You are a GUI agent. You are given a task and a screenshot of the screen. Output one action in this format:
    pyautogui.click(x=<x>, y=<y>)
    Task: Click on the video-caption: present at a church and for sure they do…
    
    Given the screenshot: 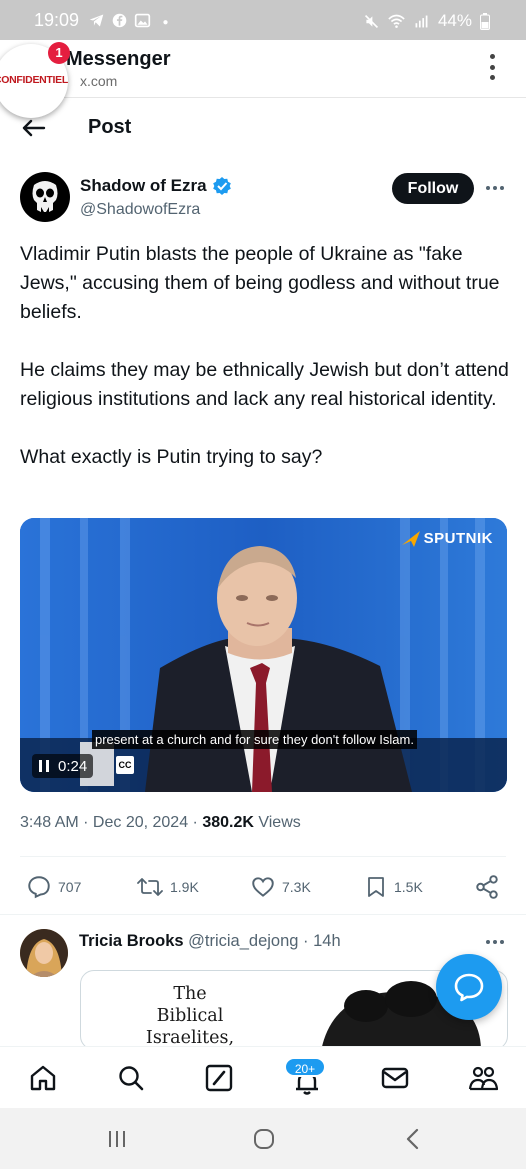 What is the action you would take?
    pyautogui.click(x=254, y=739)
    